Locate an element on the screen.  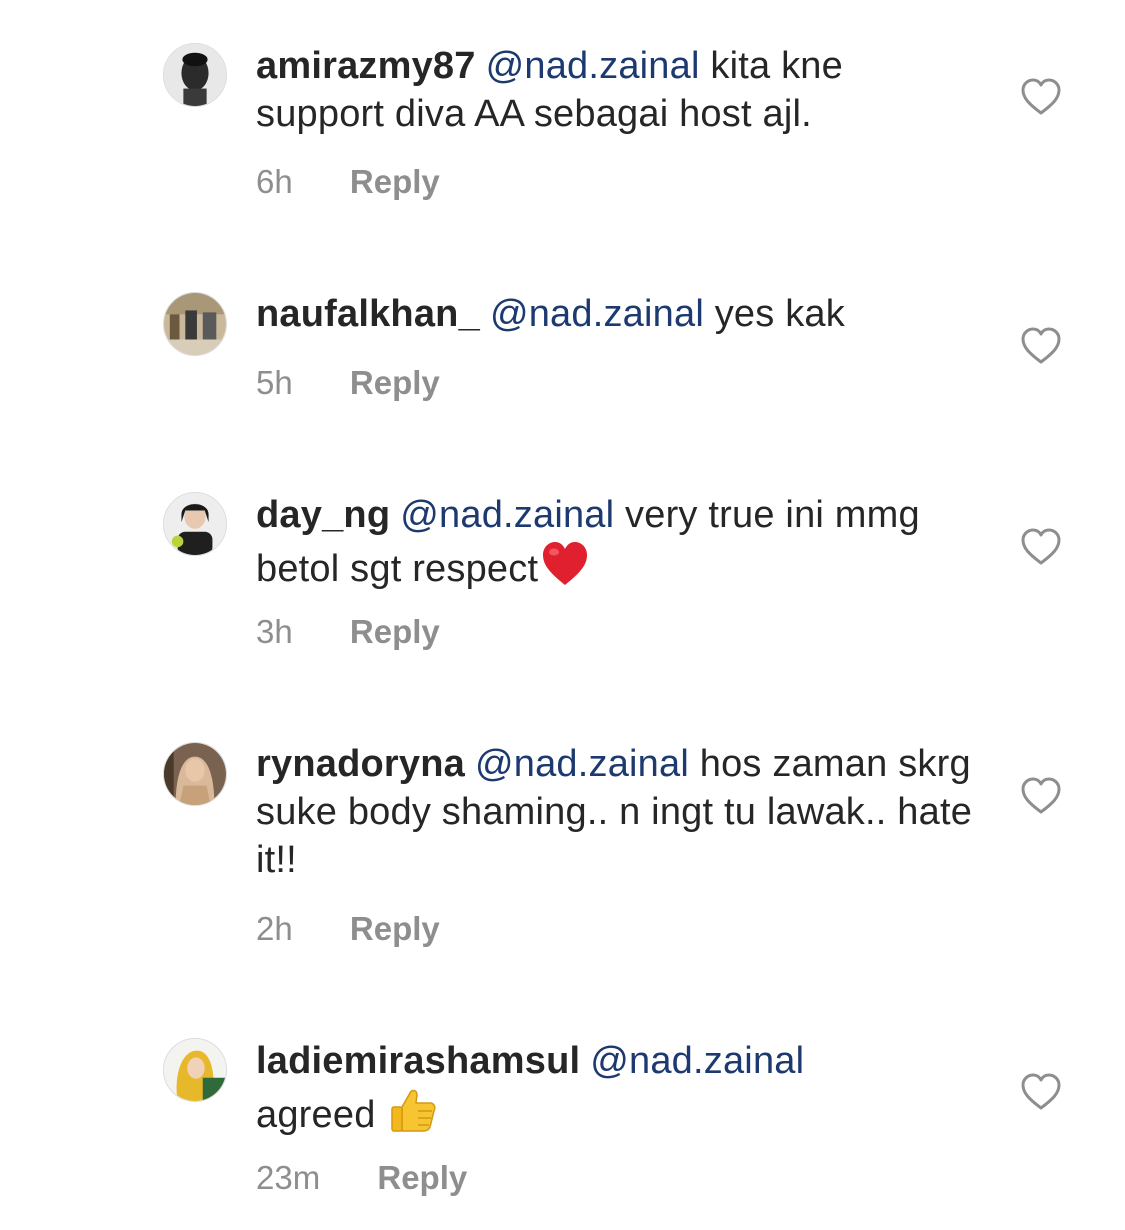
comment-meta: 23m Reply is located at coordinates (361, 1178).